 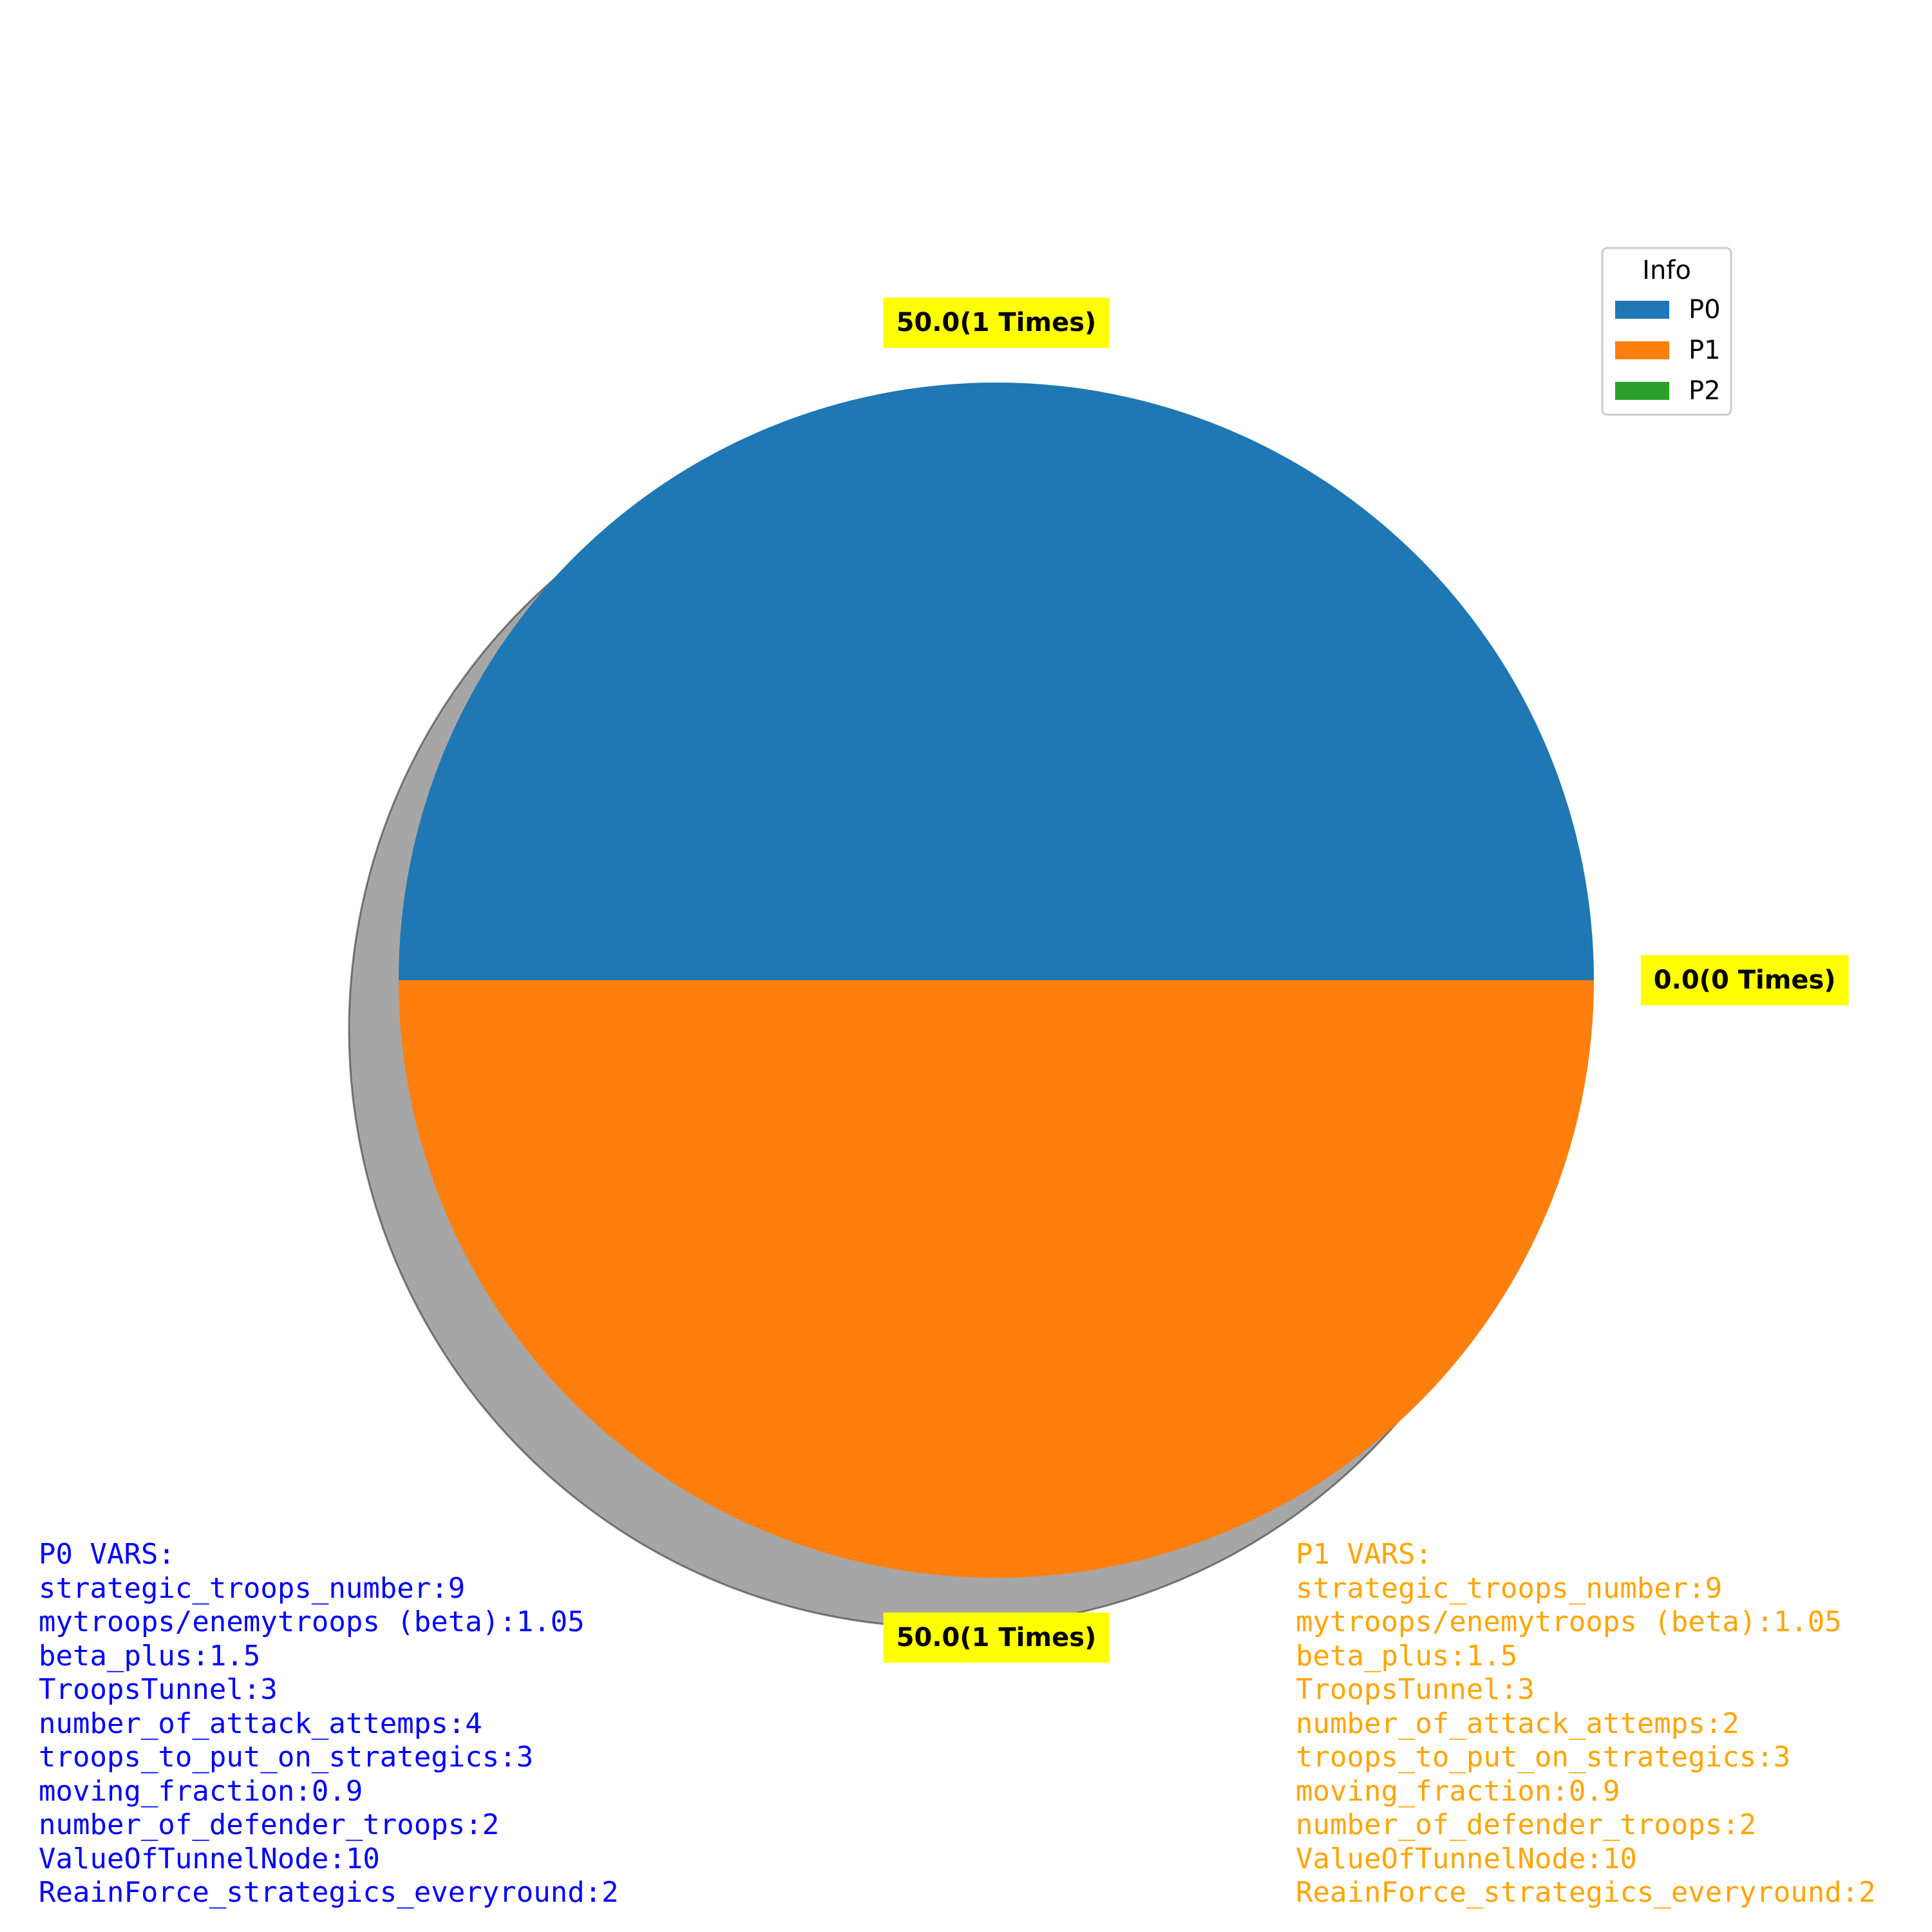 What do you see at coordinates (1467, 1859) in the screenshot?
I see `p1-line: ValueOfTunnelNode:10` at bounding box center [1467, 1859].